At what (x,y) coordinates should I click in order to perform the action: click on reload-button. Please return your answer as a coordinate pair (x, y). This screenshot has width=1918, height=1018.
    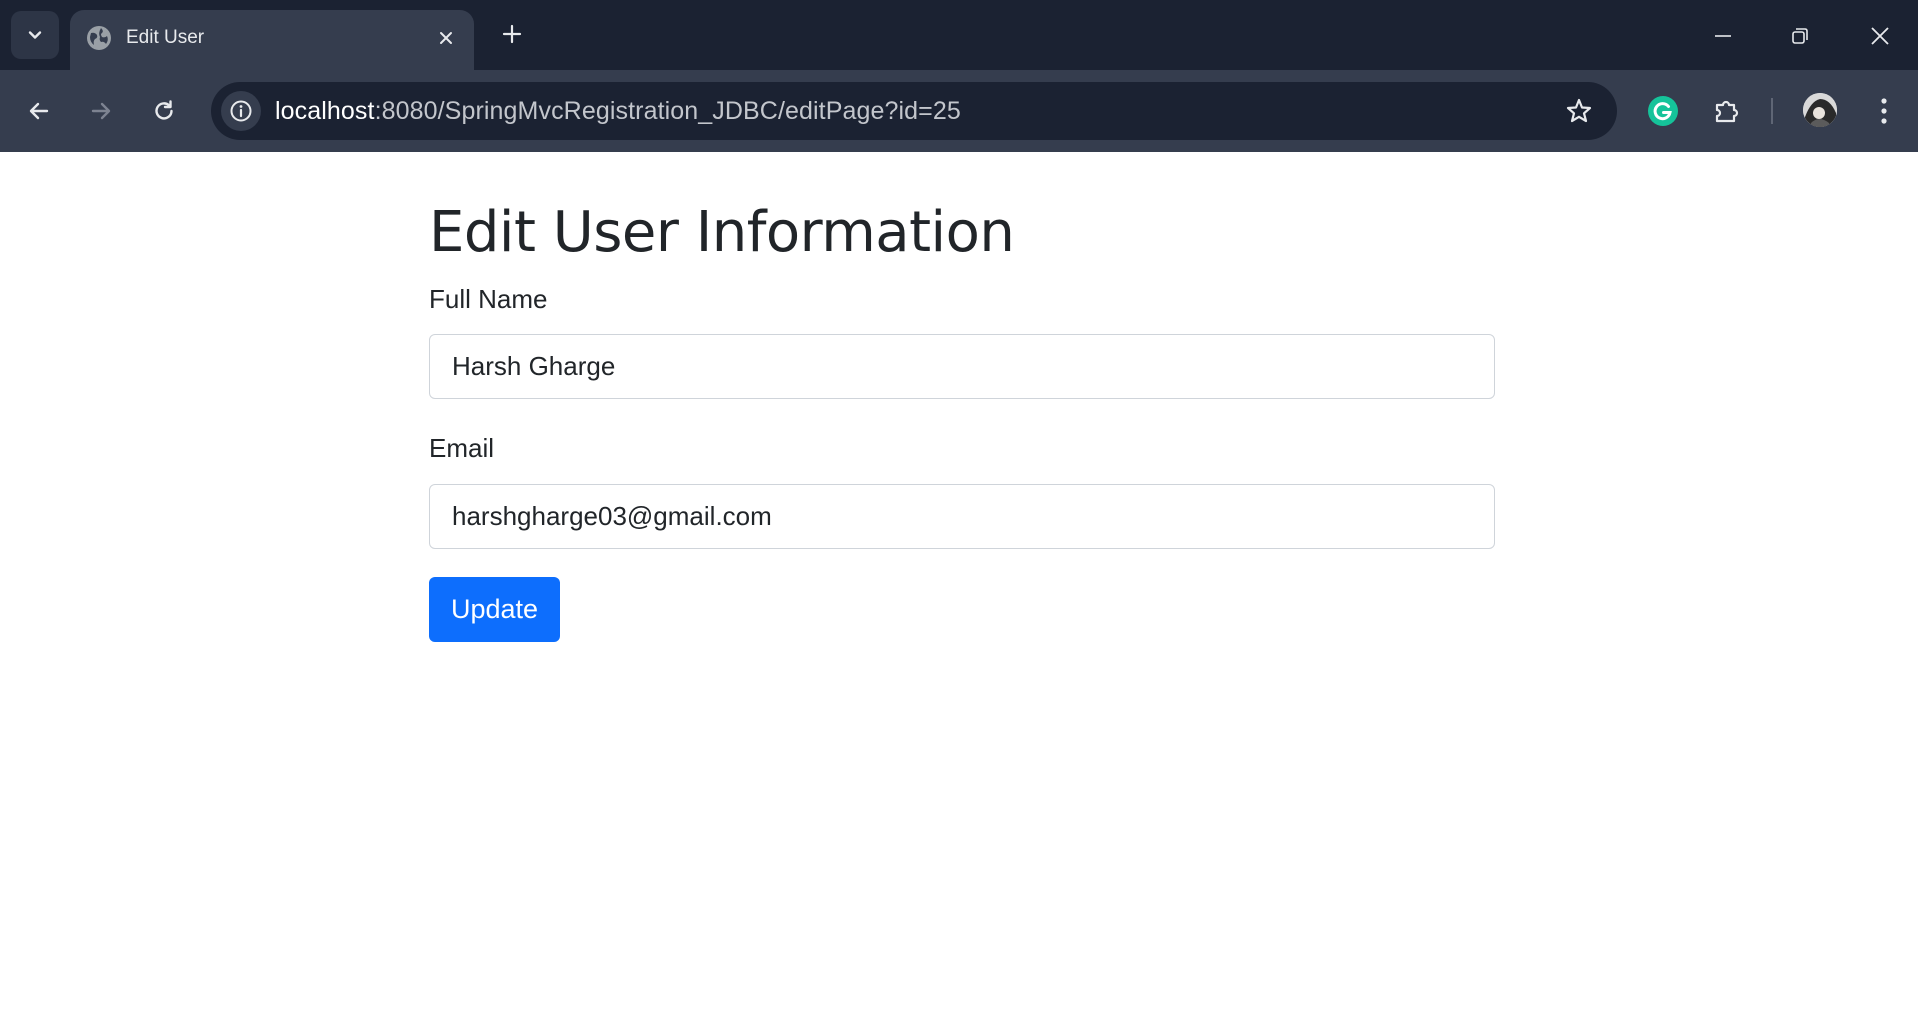
    Looking at the image, I should click on (164, 111).